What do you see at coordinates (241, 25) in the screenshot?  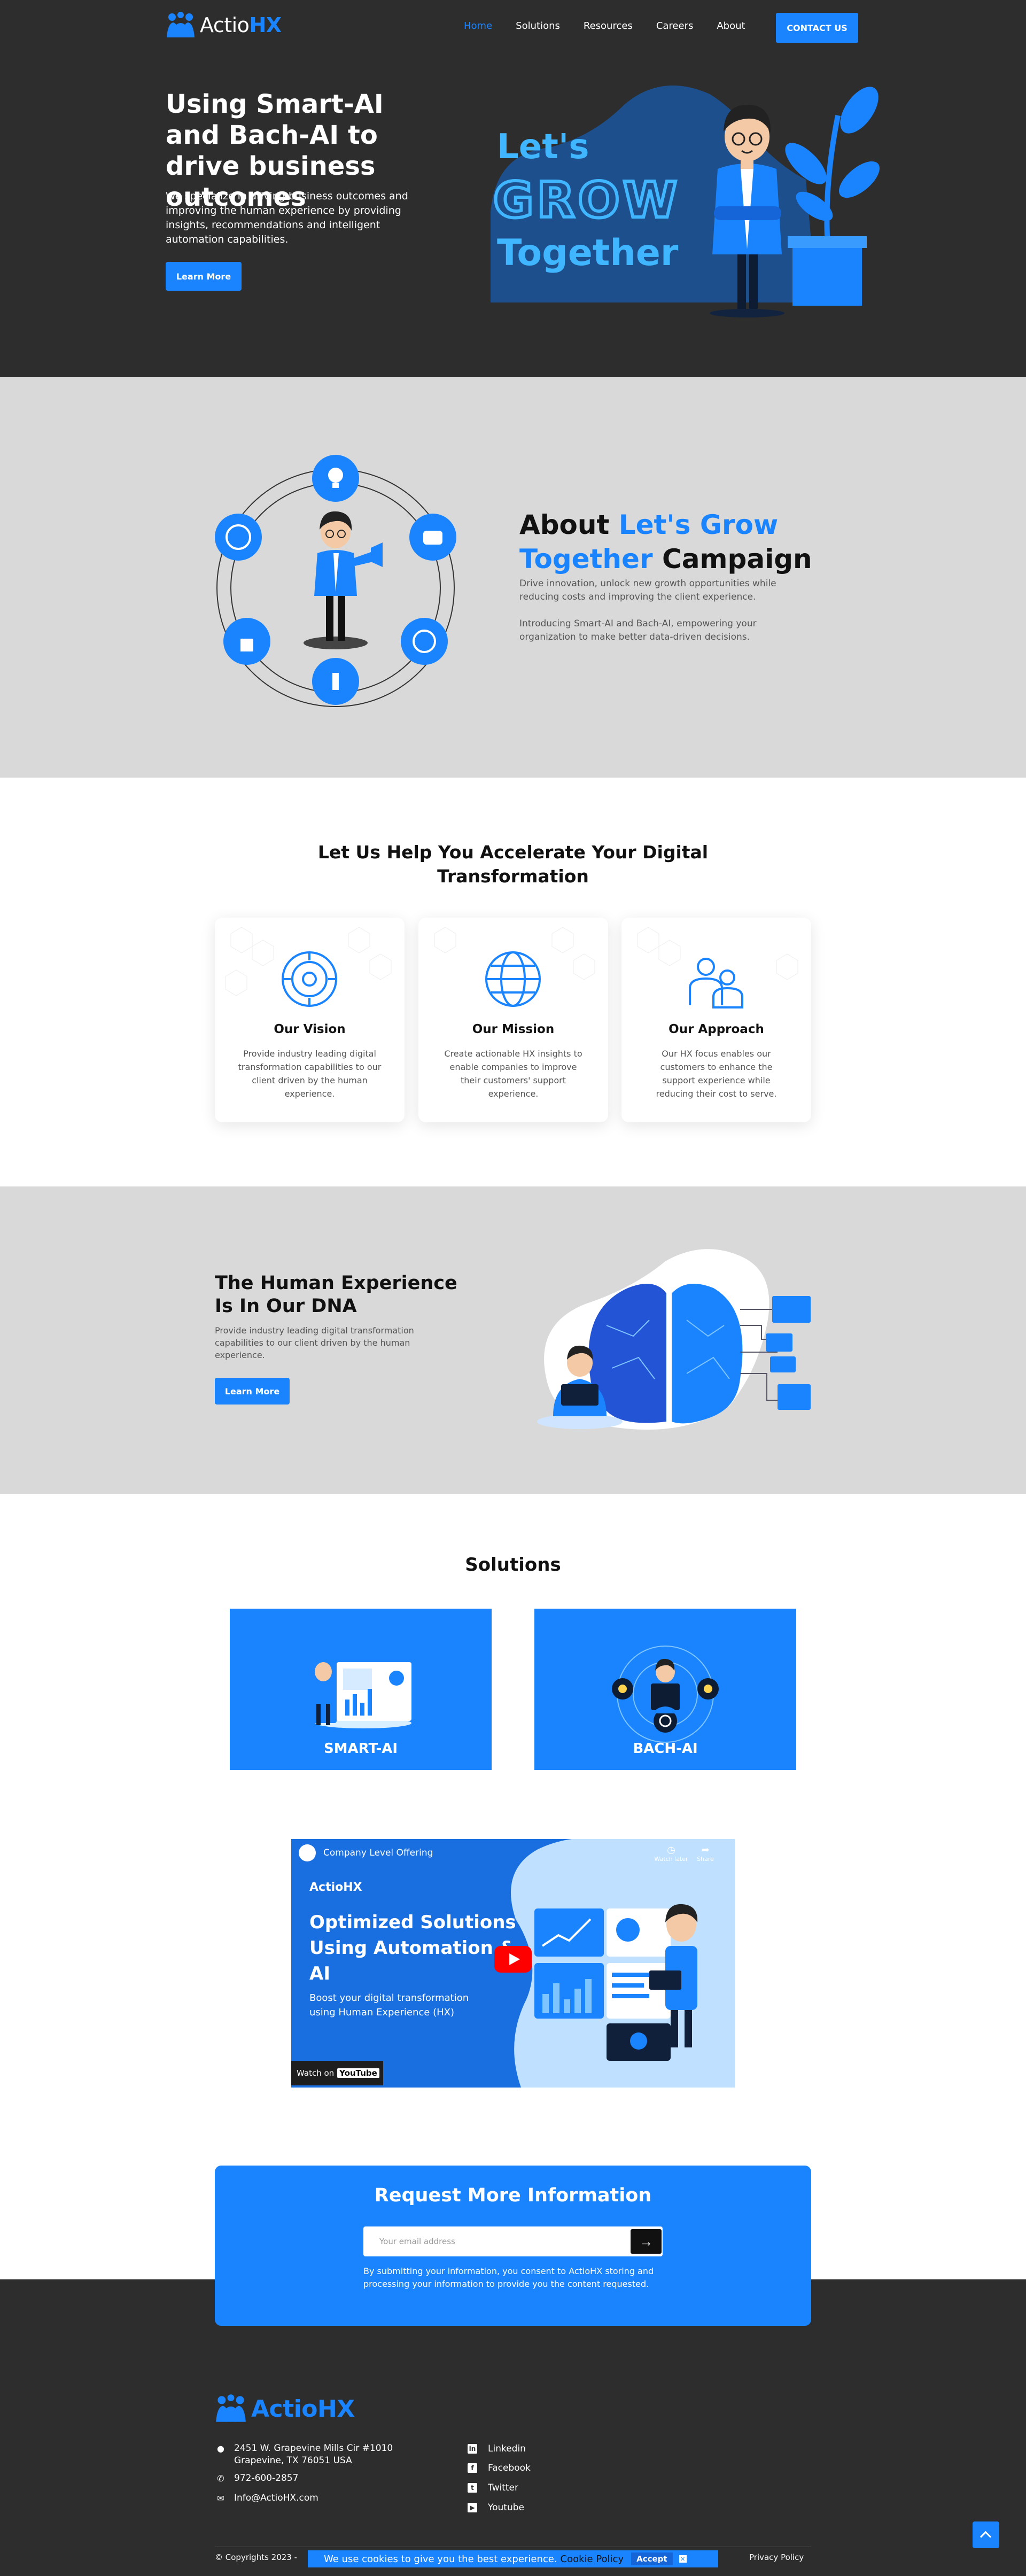 I see `logo-text: ActioHX` at bounding box center [241, 25].